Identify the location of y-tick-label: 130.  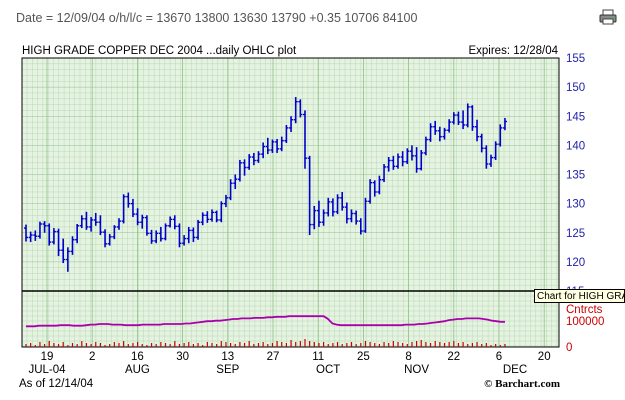
(575, 205).